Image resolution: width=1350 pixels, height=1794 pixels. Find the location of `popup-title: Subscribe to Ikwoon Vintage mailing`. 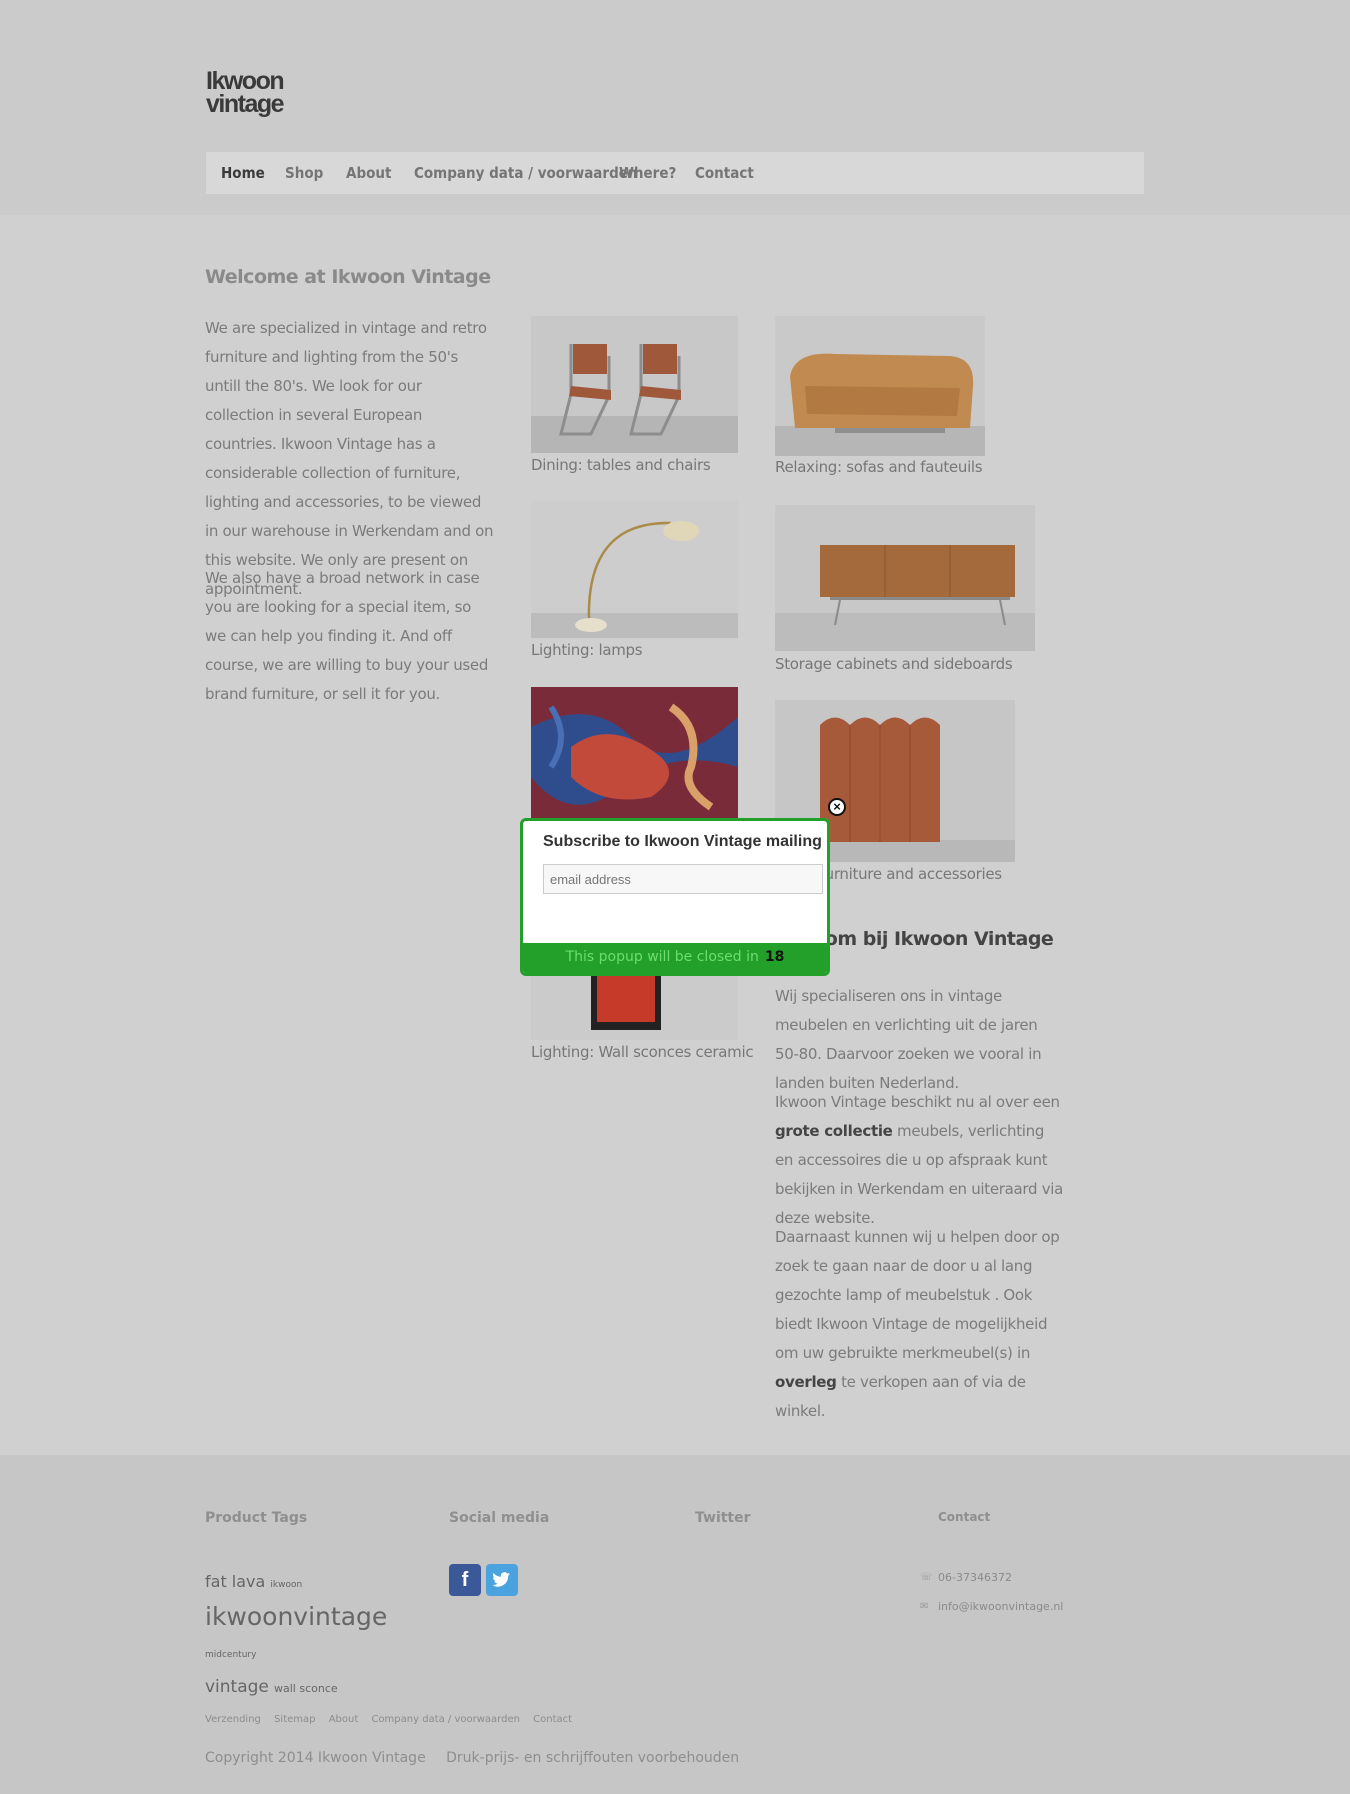

popup-title: Subscribe to Ikwoon Vintage mailing is located at coordinates (682, 841).